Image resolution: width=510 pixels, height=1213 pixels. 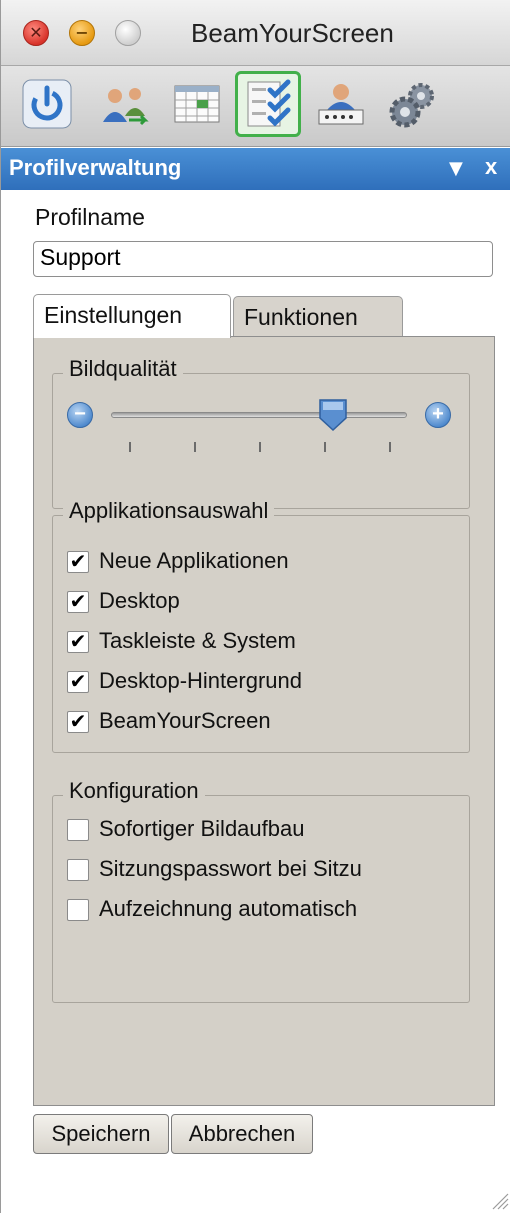 I want to click on checkbox-label: Desktop-Hintergrund, so click(x=200, y=680).